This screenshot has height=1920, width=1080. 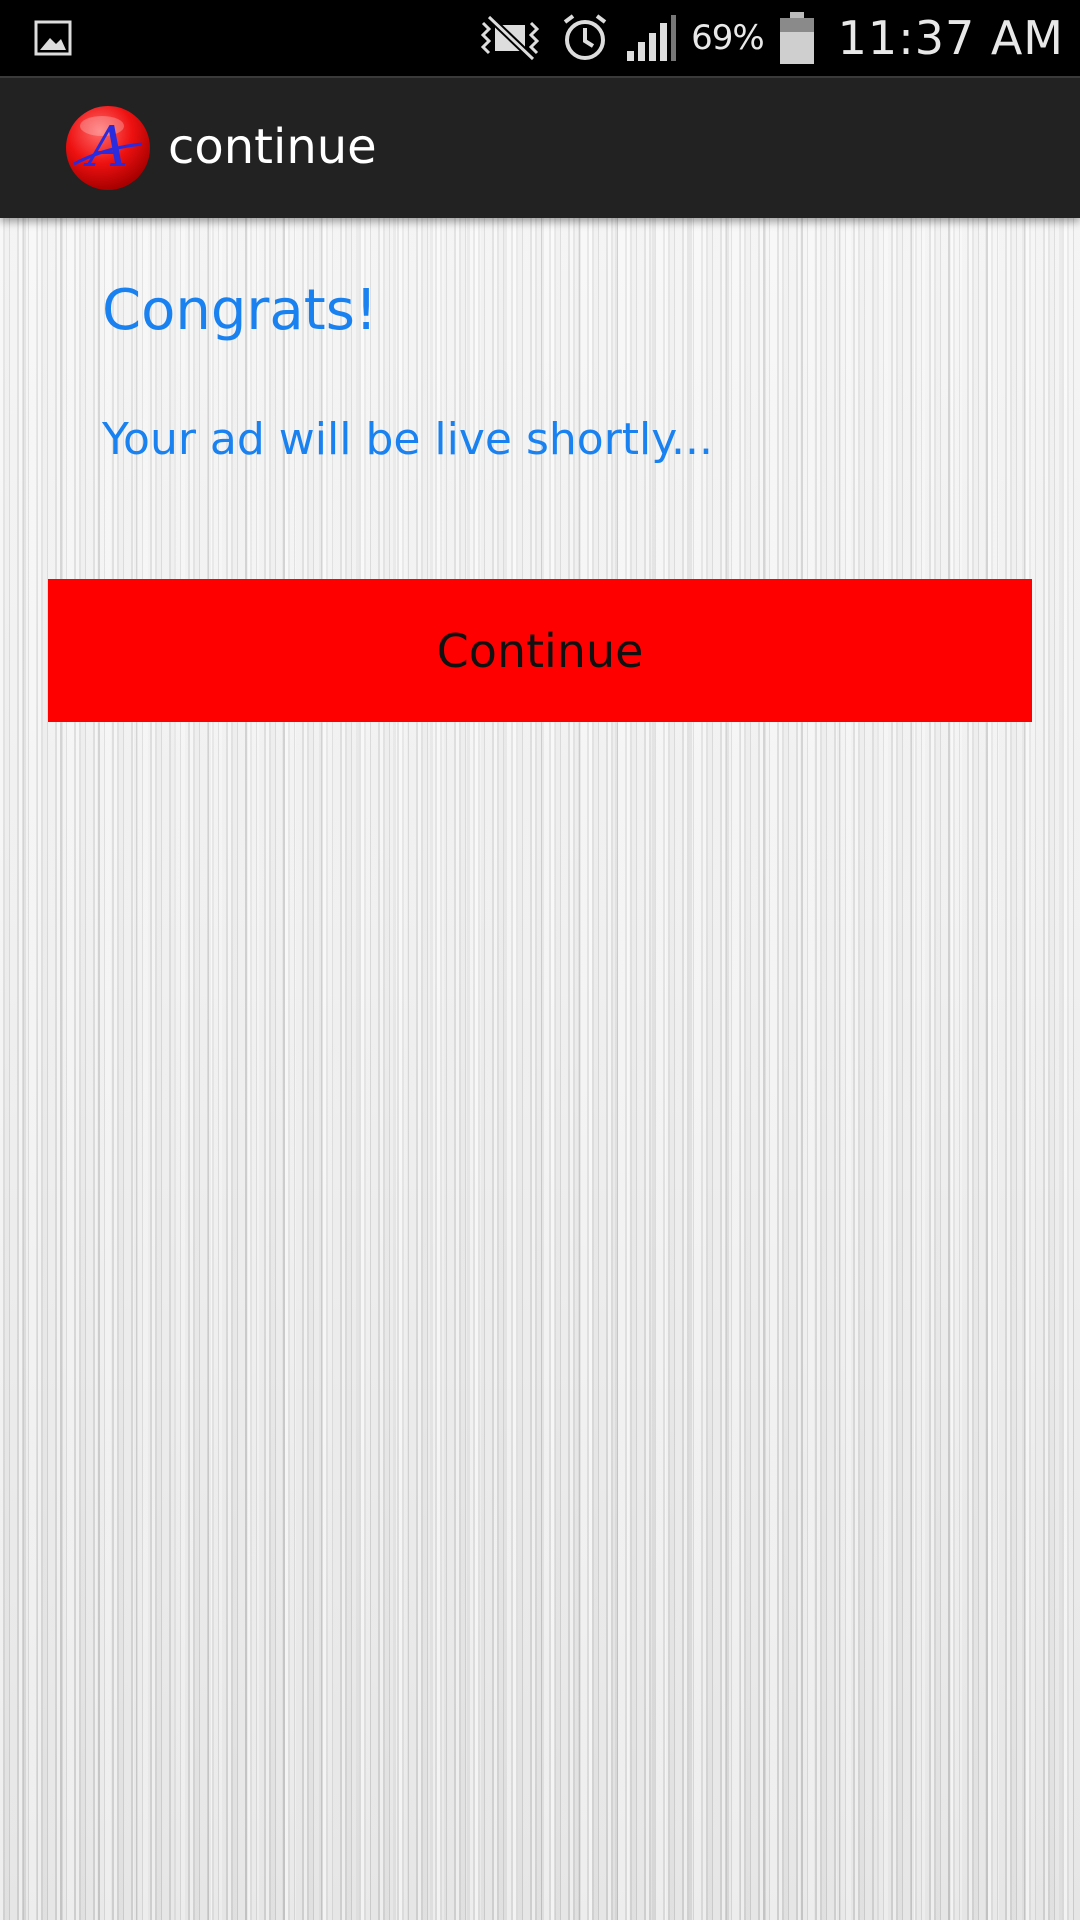 I want to click on alarm-icon, so click(x=585, y=37).